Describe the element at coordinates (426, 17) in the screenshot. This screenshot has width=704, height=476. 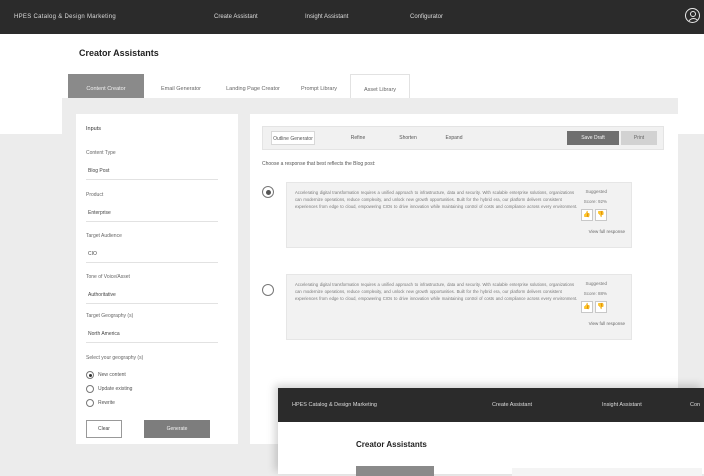
I see `nav-configurator: Configurator` at that location.